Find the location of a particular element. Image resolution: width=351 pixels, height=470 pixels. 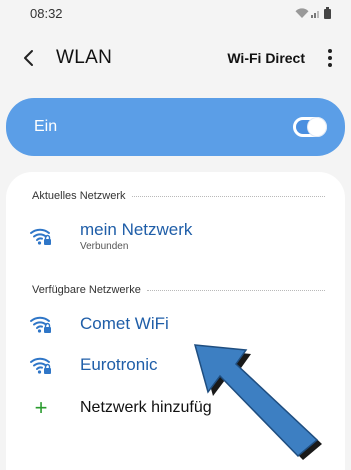

wlan-toggle-label: Ein is located at coordinates (46, 126).